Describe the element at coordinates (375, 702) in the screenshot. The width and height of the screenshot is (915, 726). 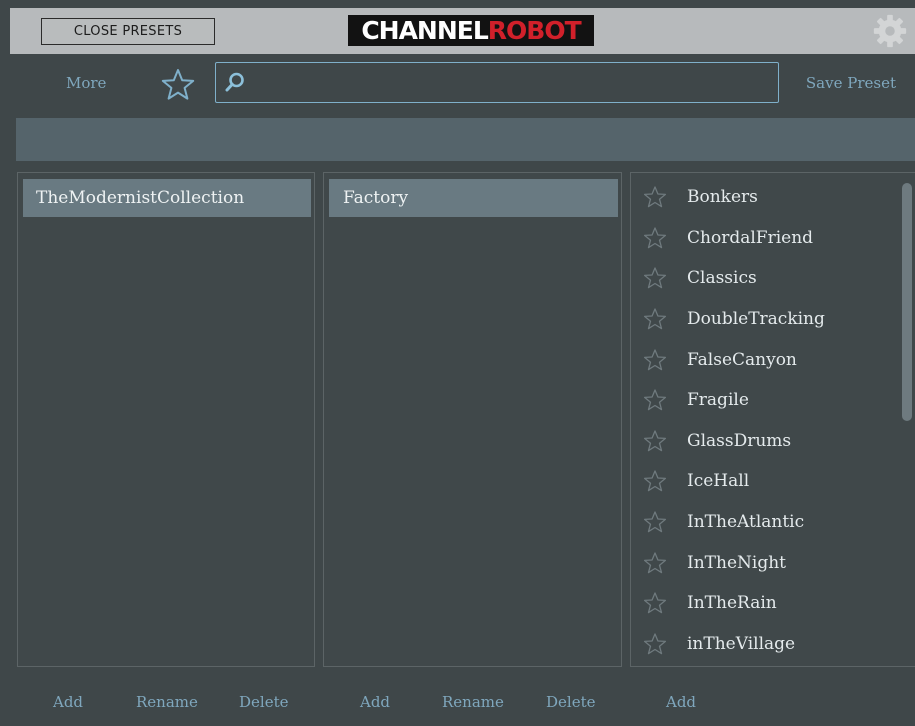
I see `category-add-button: Add` at that location.